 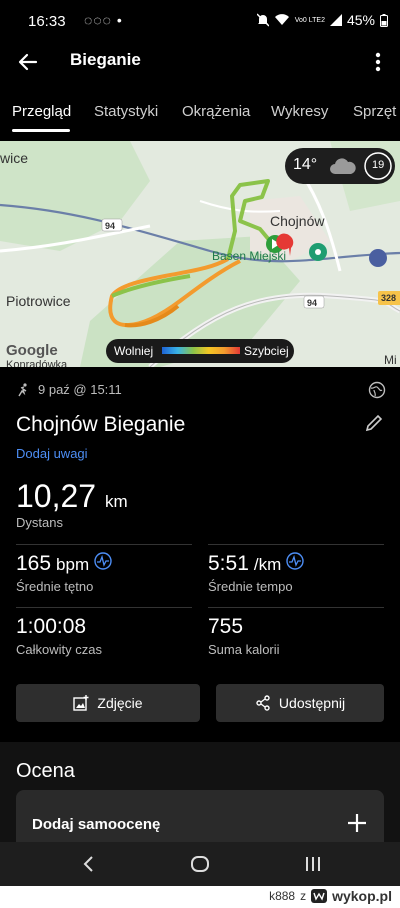 I want to click on nav-home-icon, so click(x=200, y=864).